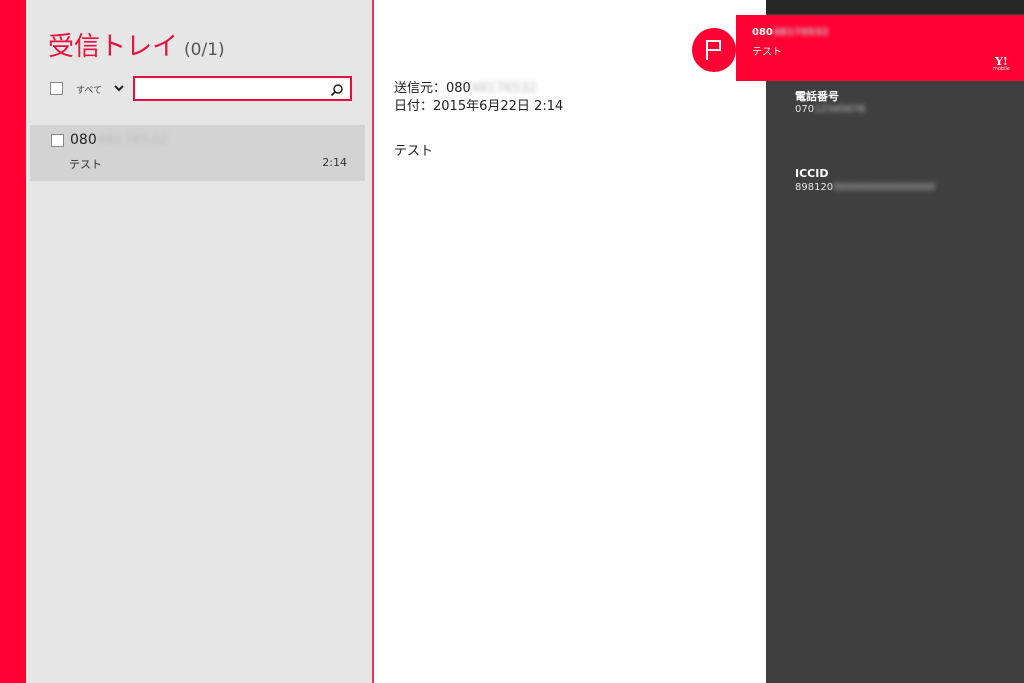 The image size is (1024, 683). I want to click on message-sender: 08048176532, so click(119, 140).